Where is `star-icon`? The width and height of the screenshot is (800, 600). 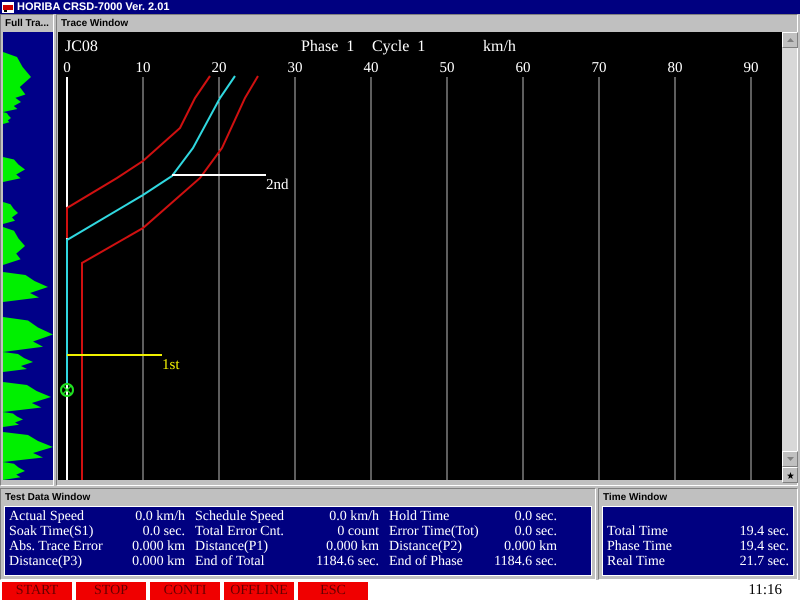 star-icon is located at coordinates (790, 475).